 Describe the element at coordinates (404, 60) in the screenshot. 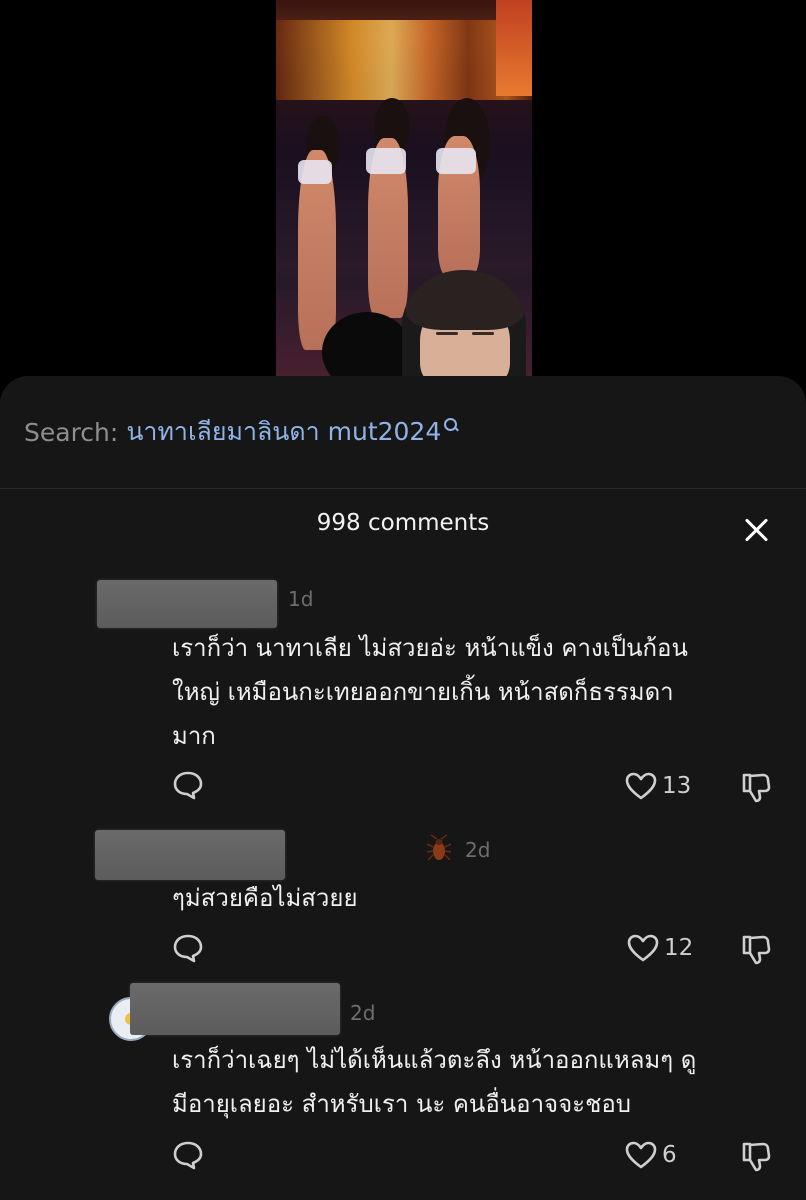

I see `stage-background` at that location.